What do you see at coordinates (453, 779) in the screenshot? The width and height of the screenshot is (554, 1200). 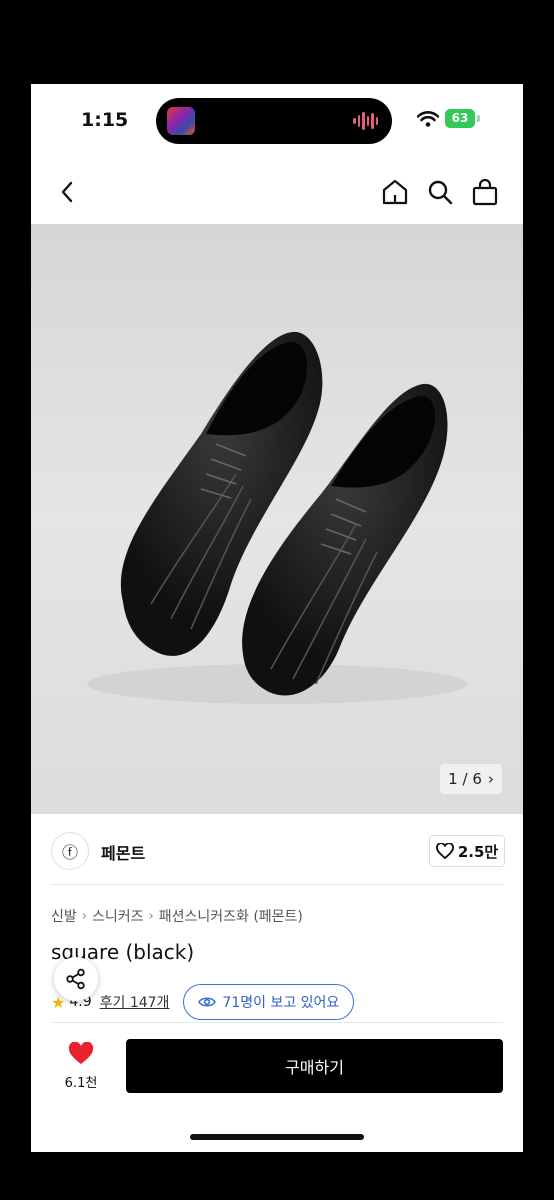 I see `page-current: 1` at bounding box center [453, 779].